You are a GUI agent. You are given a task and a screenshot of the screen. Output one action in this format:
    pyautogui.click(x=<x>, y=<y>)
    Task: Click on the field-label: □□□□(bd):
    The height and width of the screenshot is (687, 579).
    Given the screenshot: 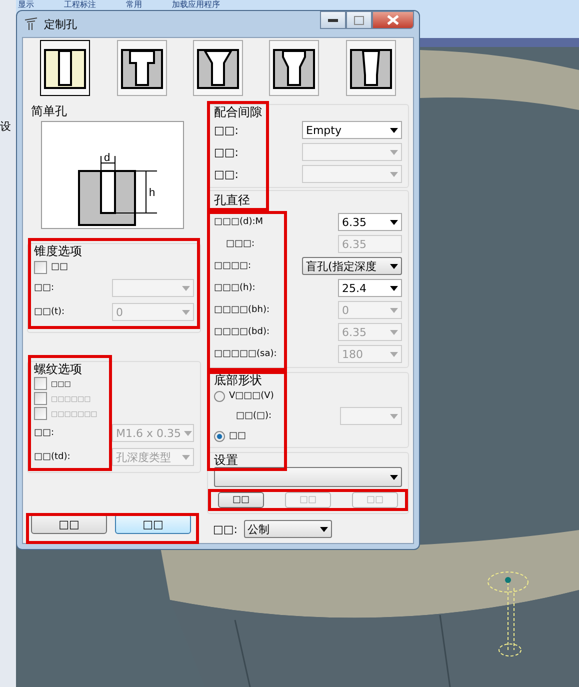 What is the action you would take?
    pyautogui.click(x=242, y=332)
    